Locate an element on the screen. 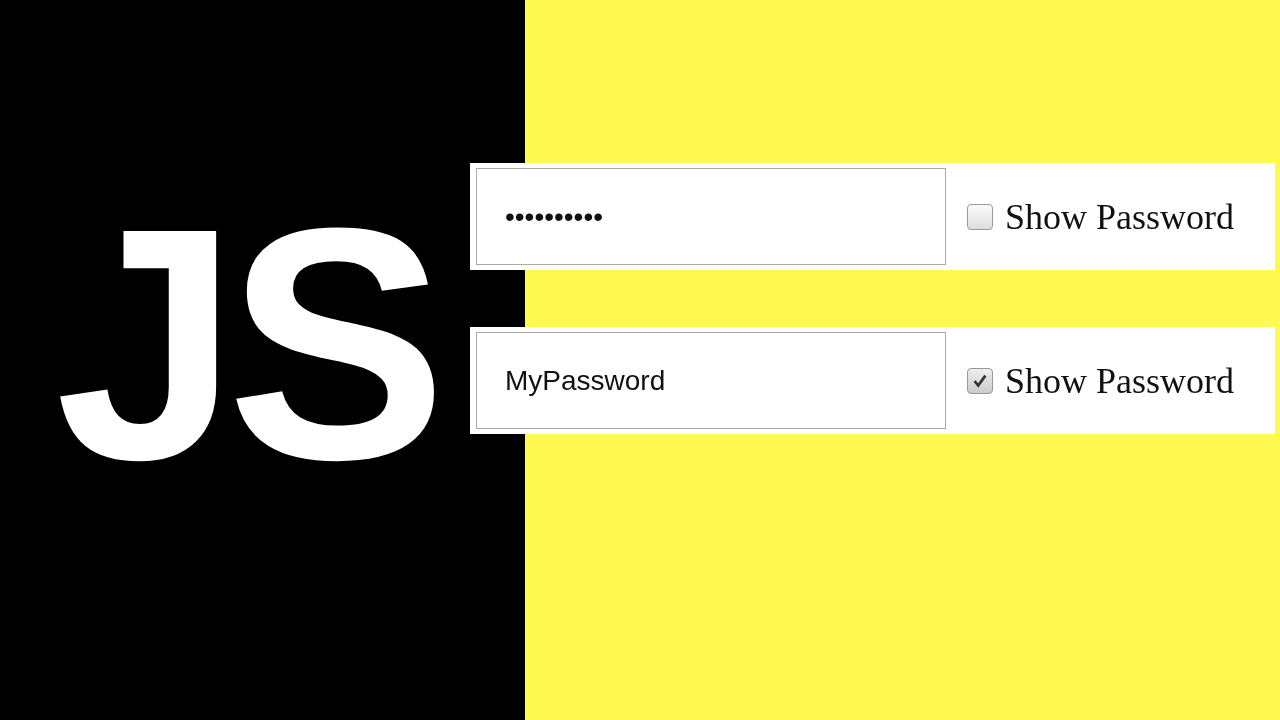 The width and height of the screenshot is (1280, 720). logo-text: JS is located at coordinates (244, 344).